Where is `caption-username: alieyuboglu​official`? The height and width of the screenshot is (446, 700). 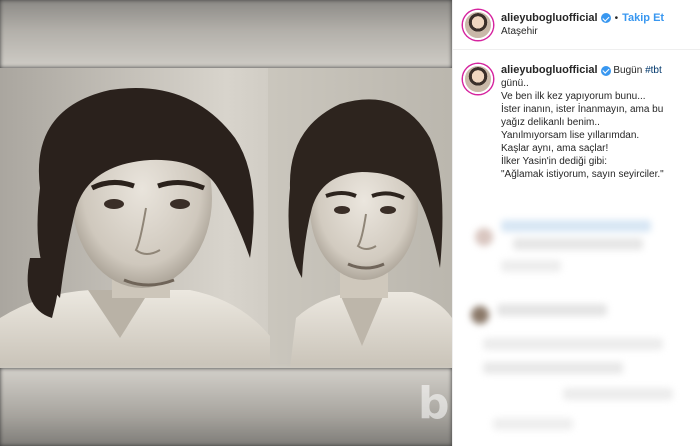 caption-username: alieyuboglu​official is located at coordinates (549, 70).